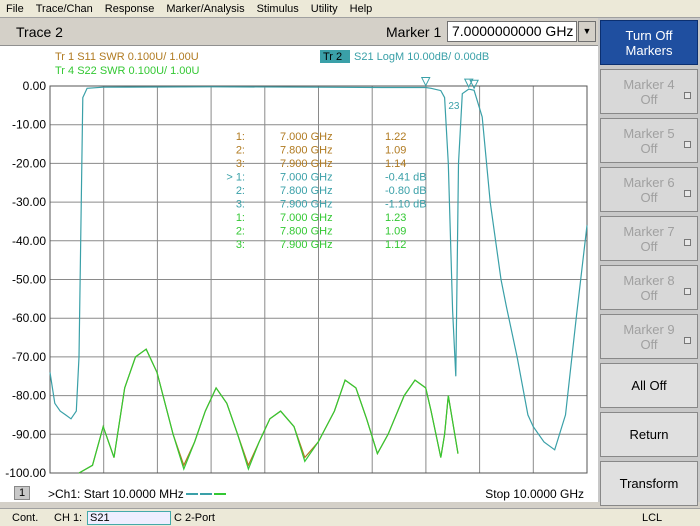 The image size is (700, 526). What do you see at coordinates (29, 318) in the screenshot?
I see `y-tick-label: -60.00` at bounding box center [29, 318].